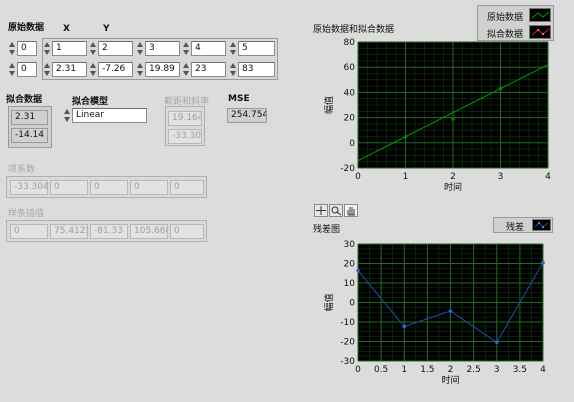 The height and width of the screenshot is (402, 574). Describe the element at coordinates (12, 69) in the screenshot. I see `row2-index-spinner` at that location.